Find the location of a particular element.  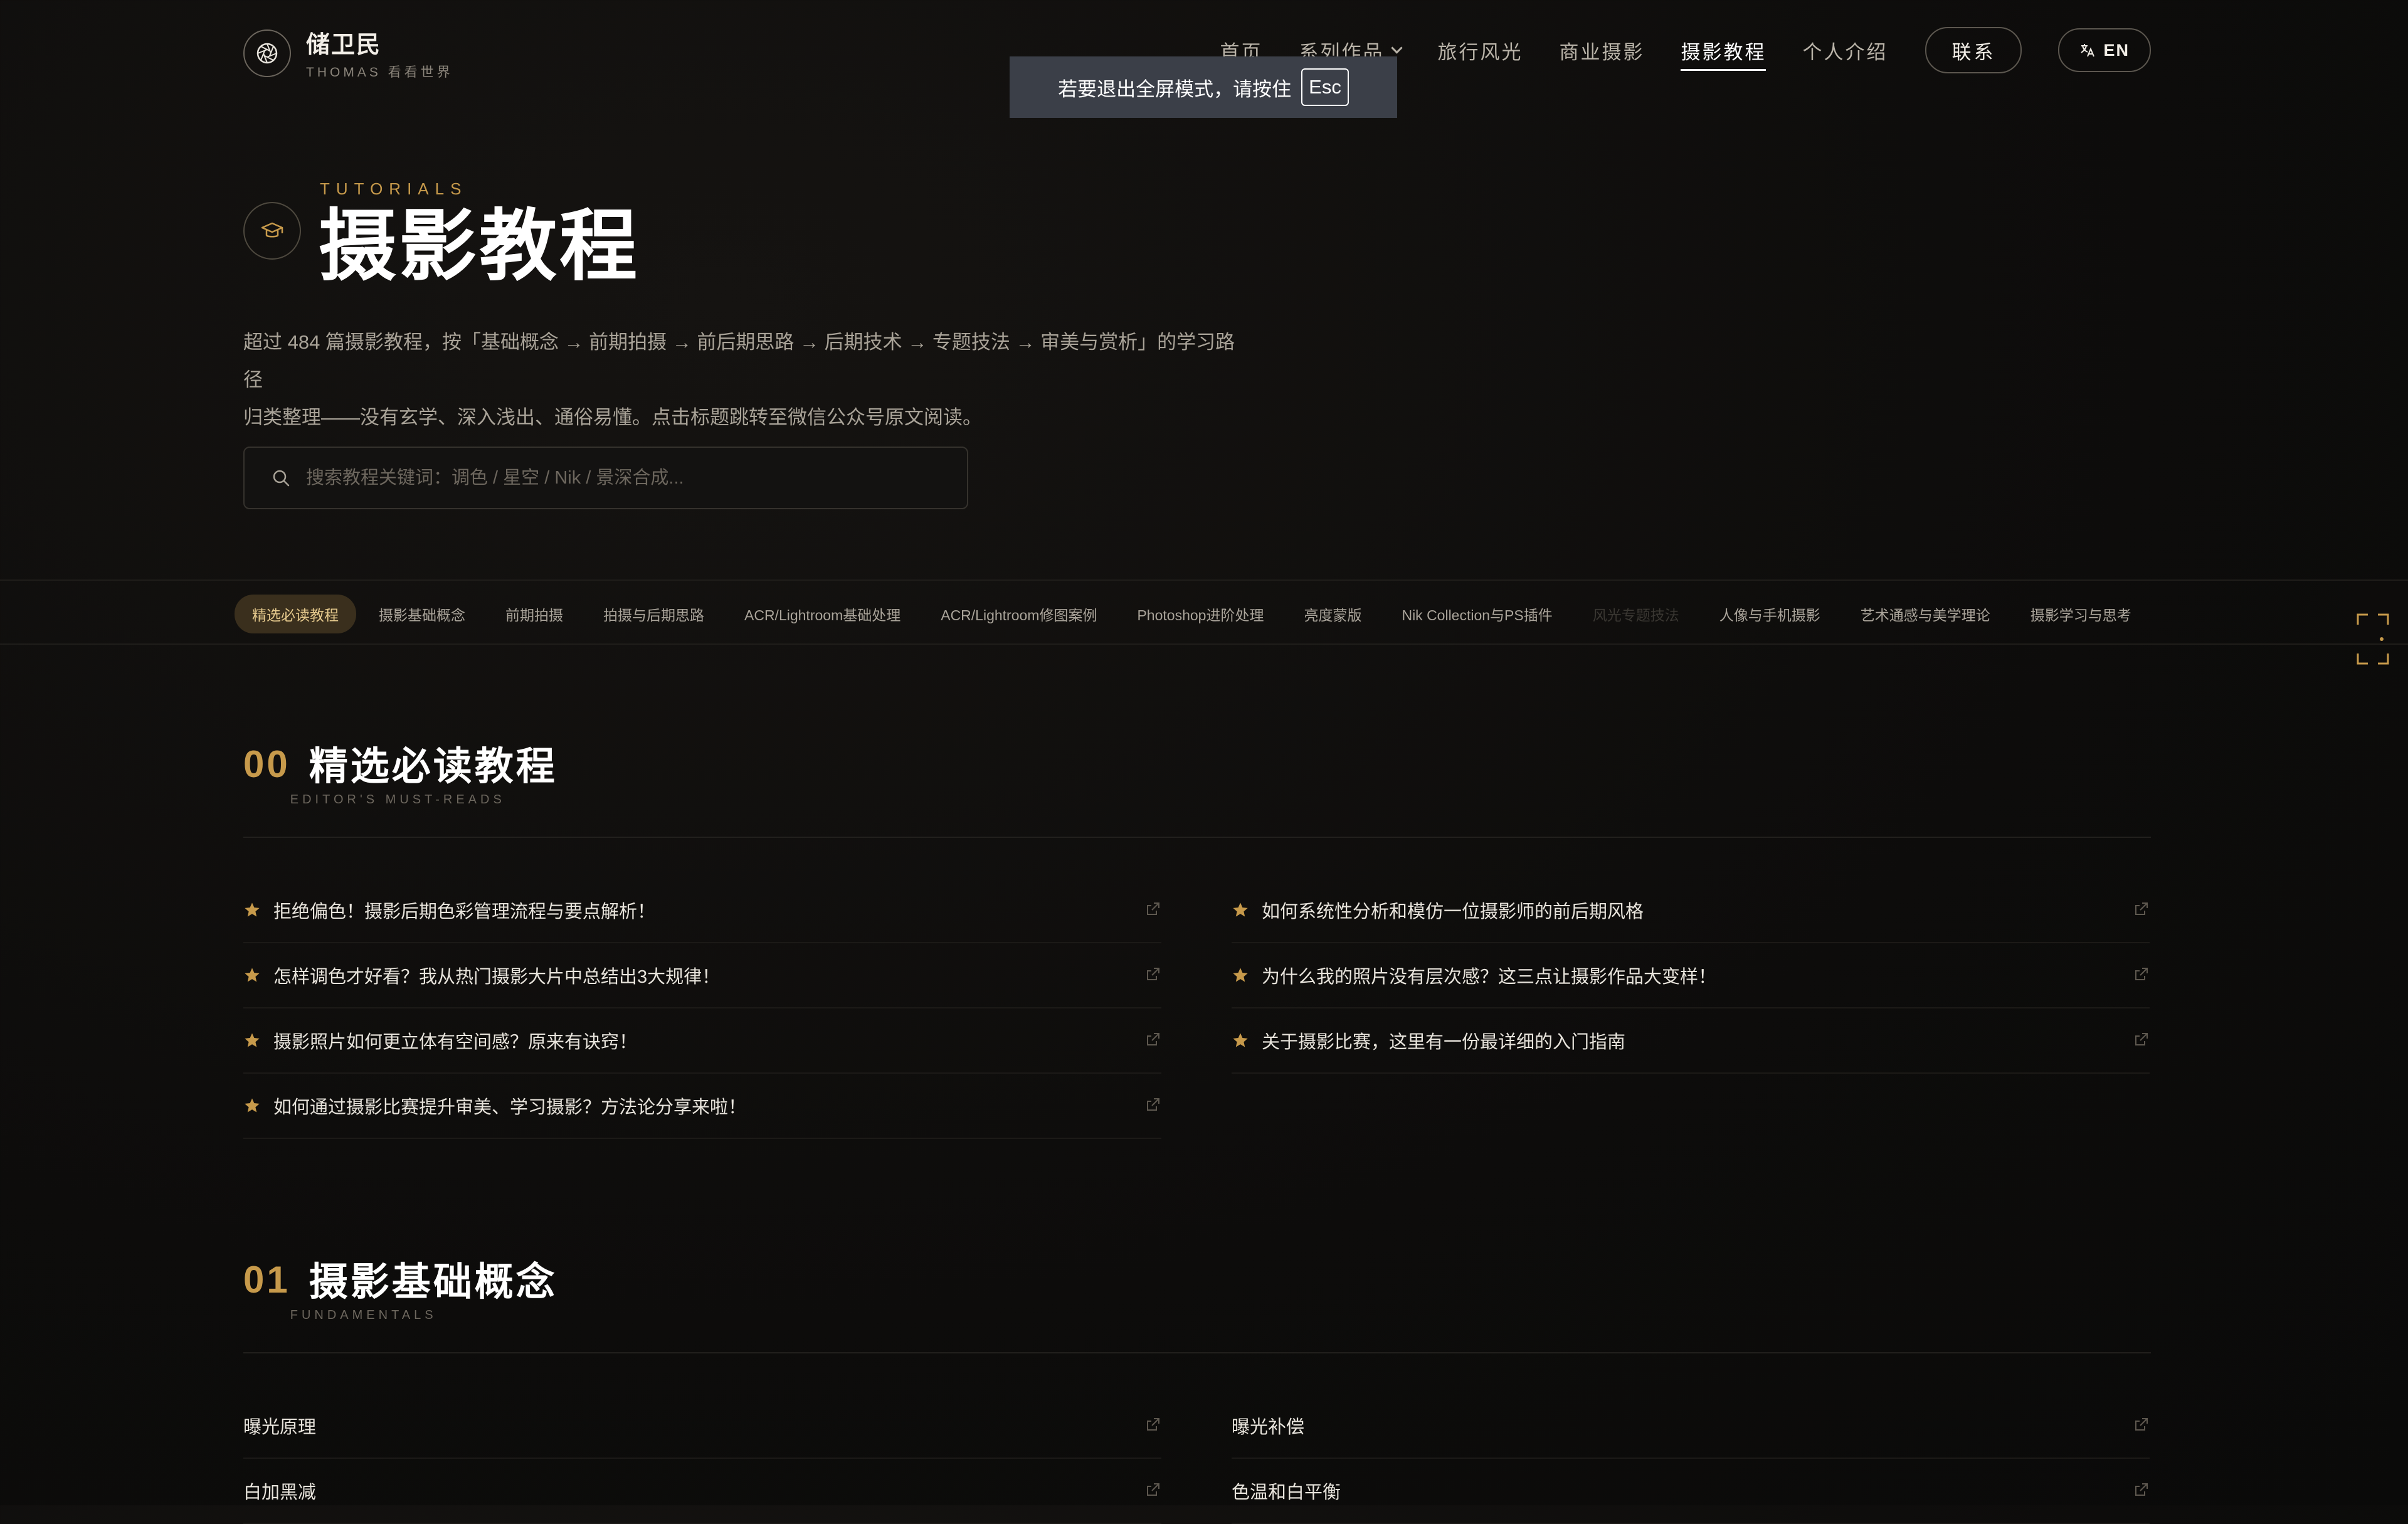

nav-travel: 旅行风光 is located at coordinates (1480, 51).